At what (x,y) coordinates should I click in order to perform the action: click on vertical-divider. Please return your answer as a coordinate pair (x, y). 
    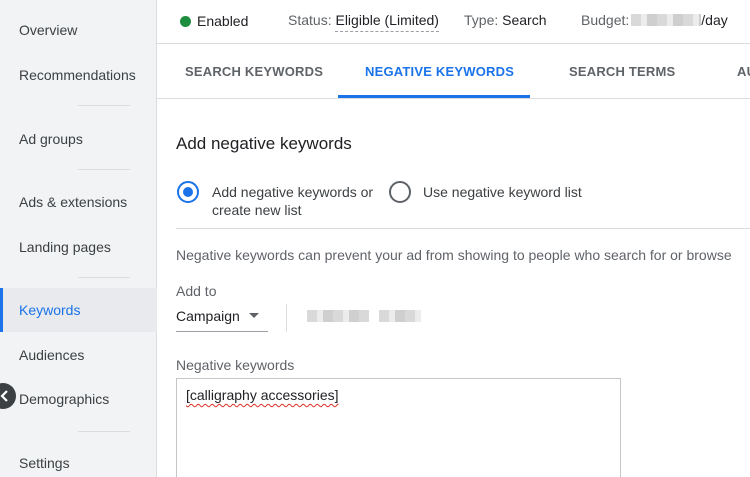
    Looking at the image, I should click on (286, 318).